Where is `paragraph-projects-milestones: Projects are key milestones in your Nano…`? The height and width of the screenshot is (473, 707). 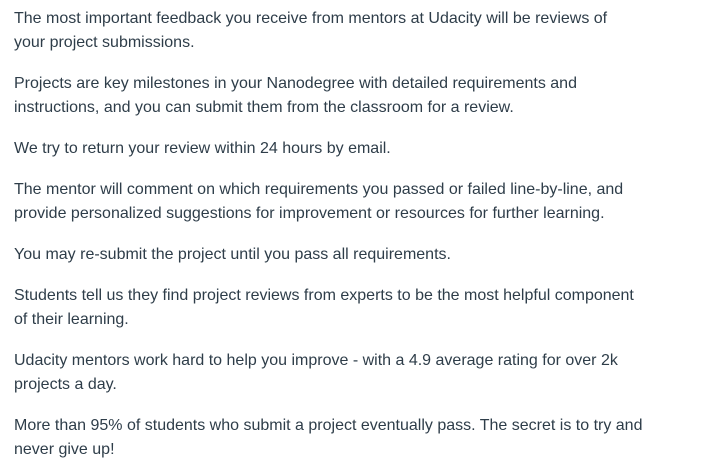
paragraph-projects-milestones: Projects are key milestones in your Nano… is located at coordinates (295, 95).